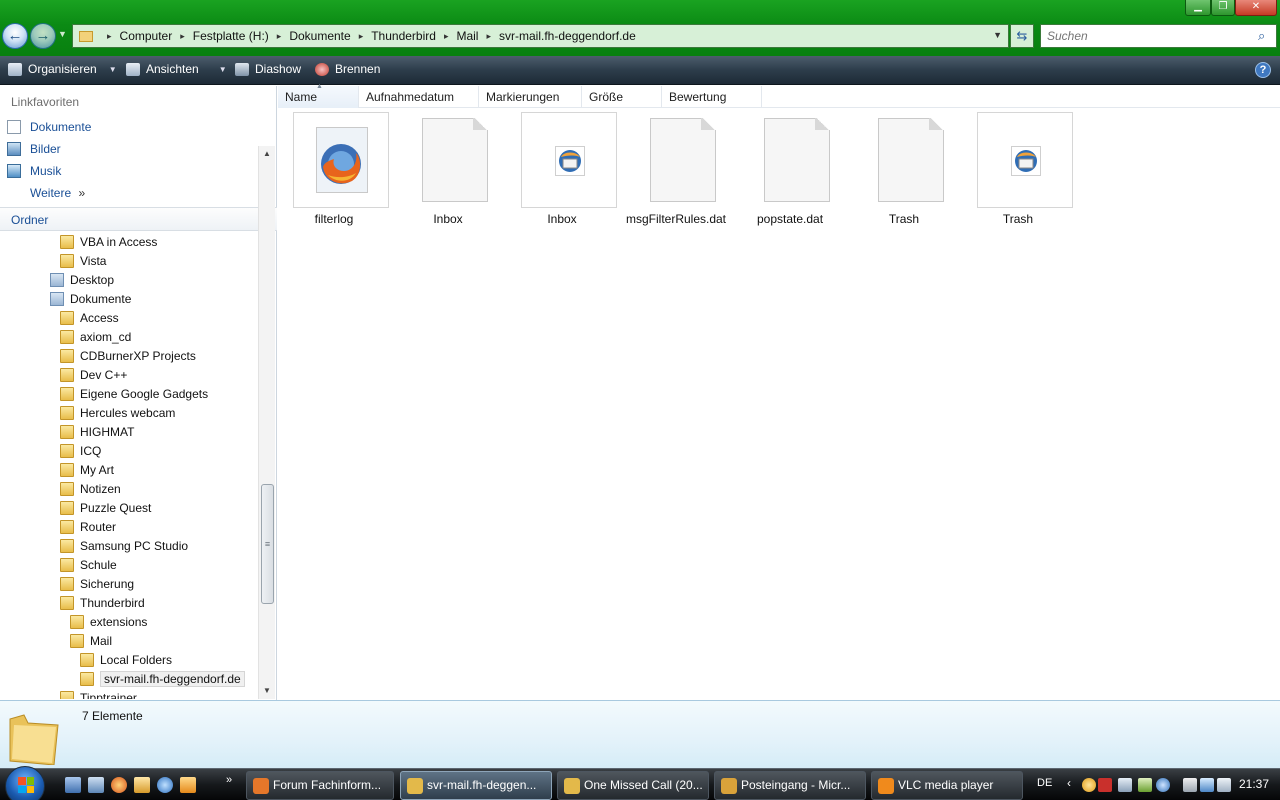  I want to click on scroll-down-arrow: ▼, so click(267, 691).